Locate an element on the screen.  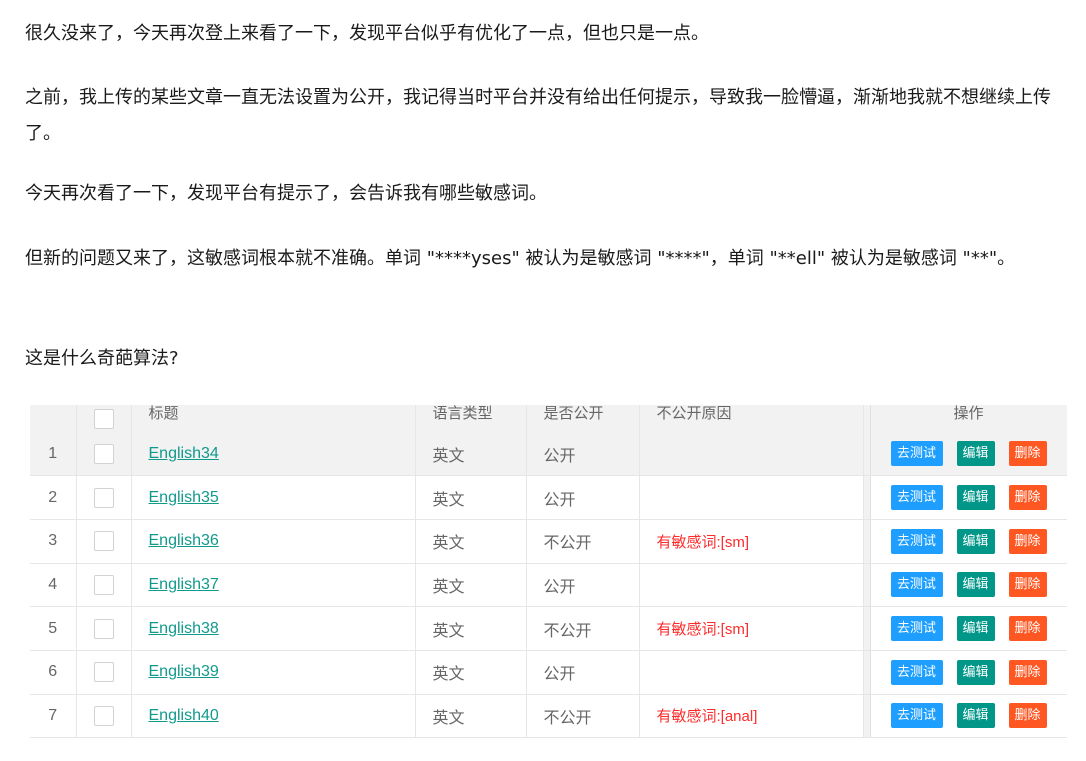
table-row: 2 English35 英文 公开 去测试 编辑 删除 is located at coordinates (548, 497).